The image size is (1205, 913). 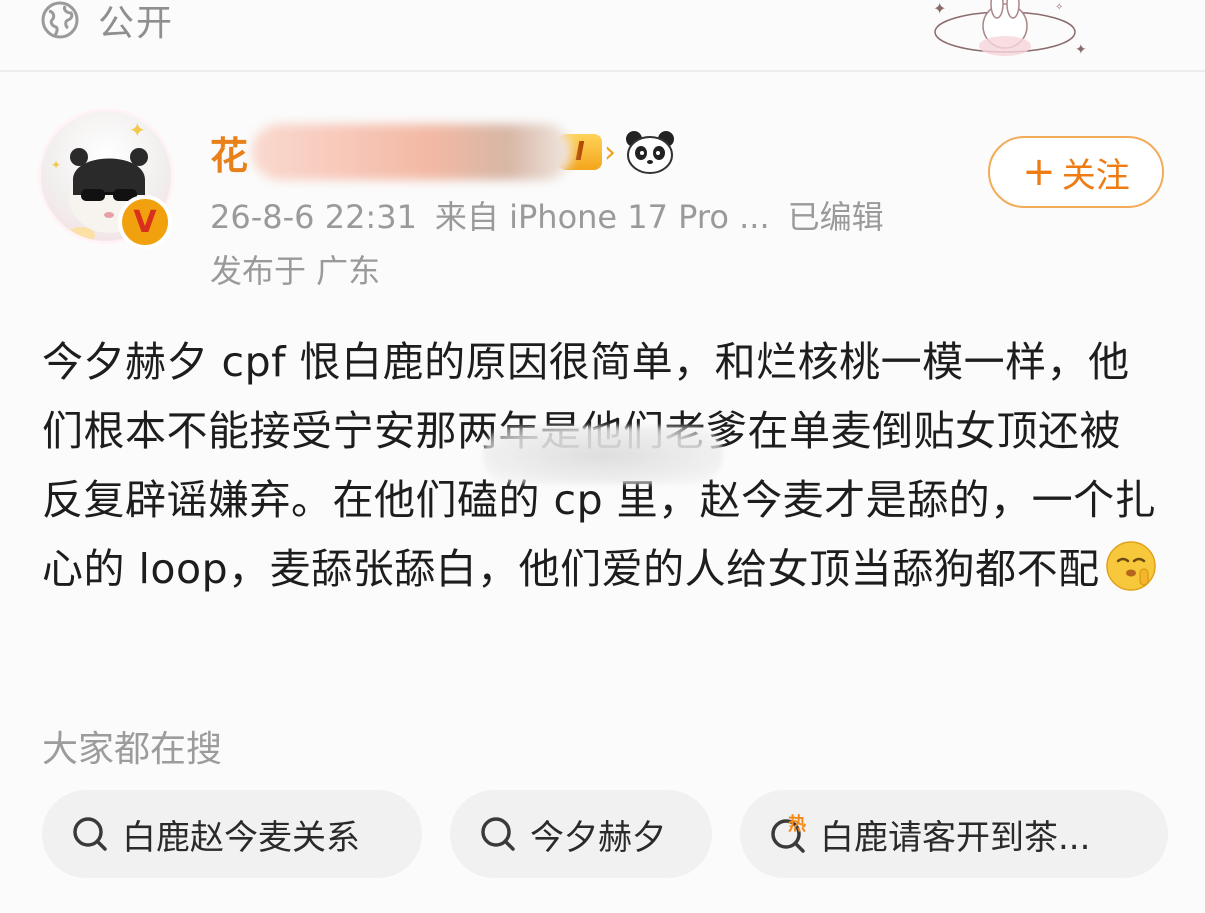 I want to click on panda-icon, so click(x=650, y=152).